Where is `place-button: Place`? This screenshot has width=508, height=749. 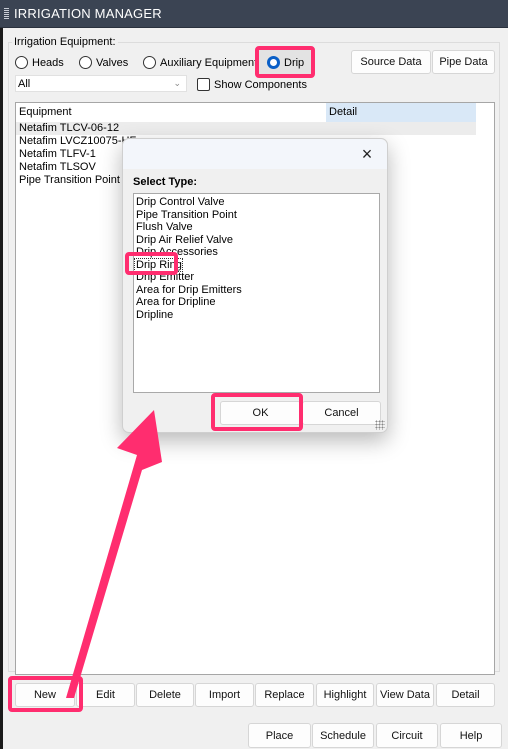 place-button: Place is located at coordinates (279, 735).